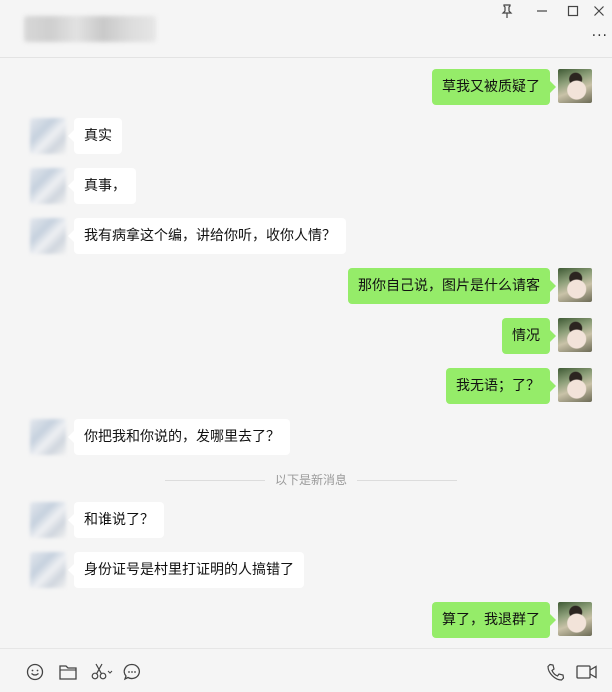 The width and height of the screenshot is (612, 692). What do you see at coordinates (542, 11) in the screenshot?
I see `minimize-icon` at bounding box center [542, 11].